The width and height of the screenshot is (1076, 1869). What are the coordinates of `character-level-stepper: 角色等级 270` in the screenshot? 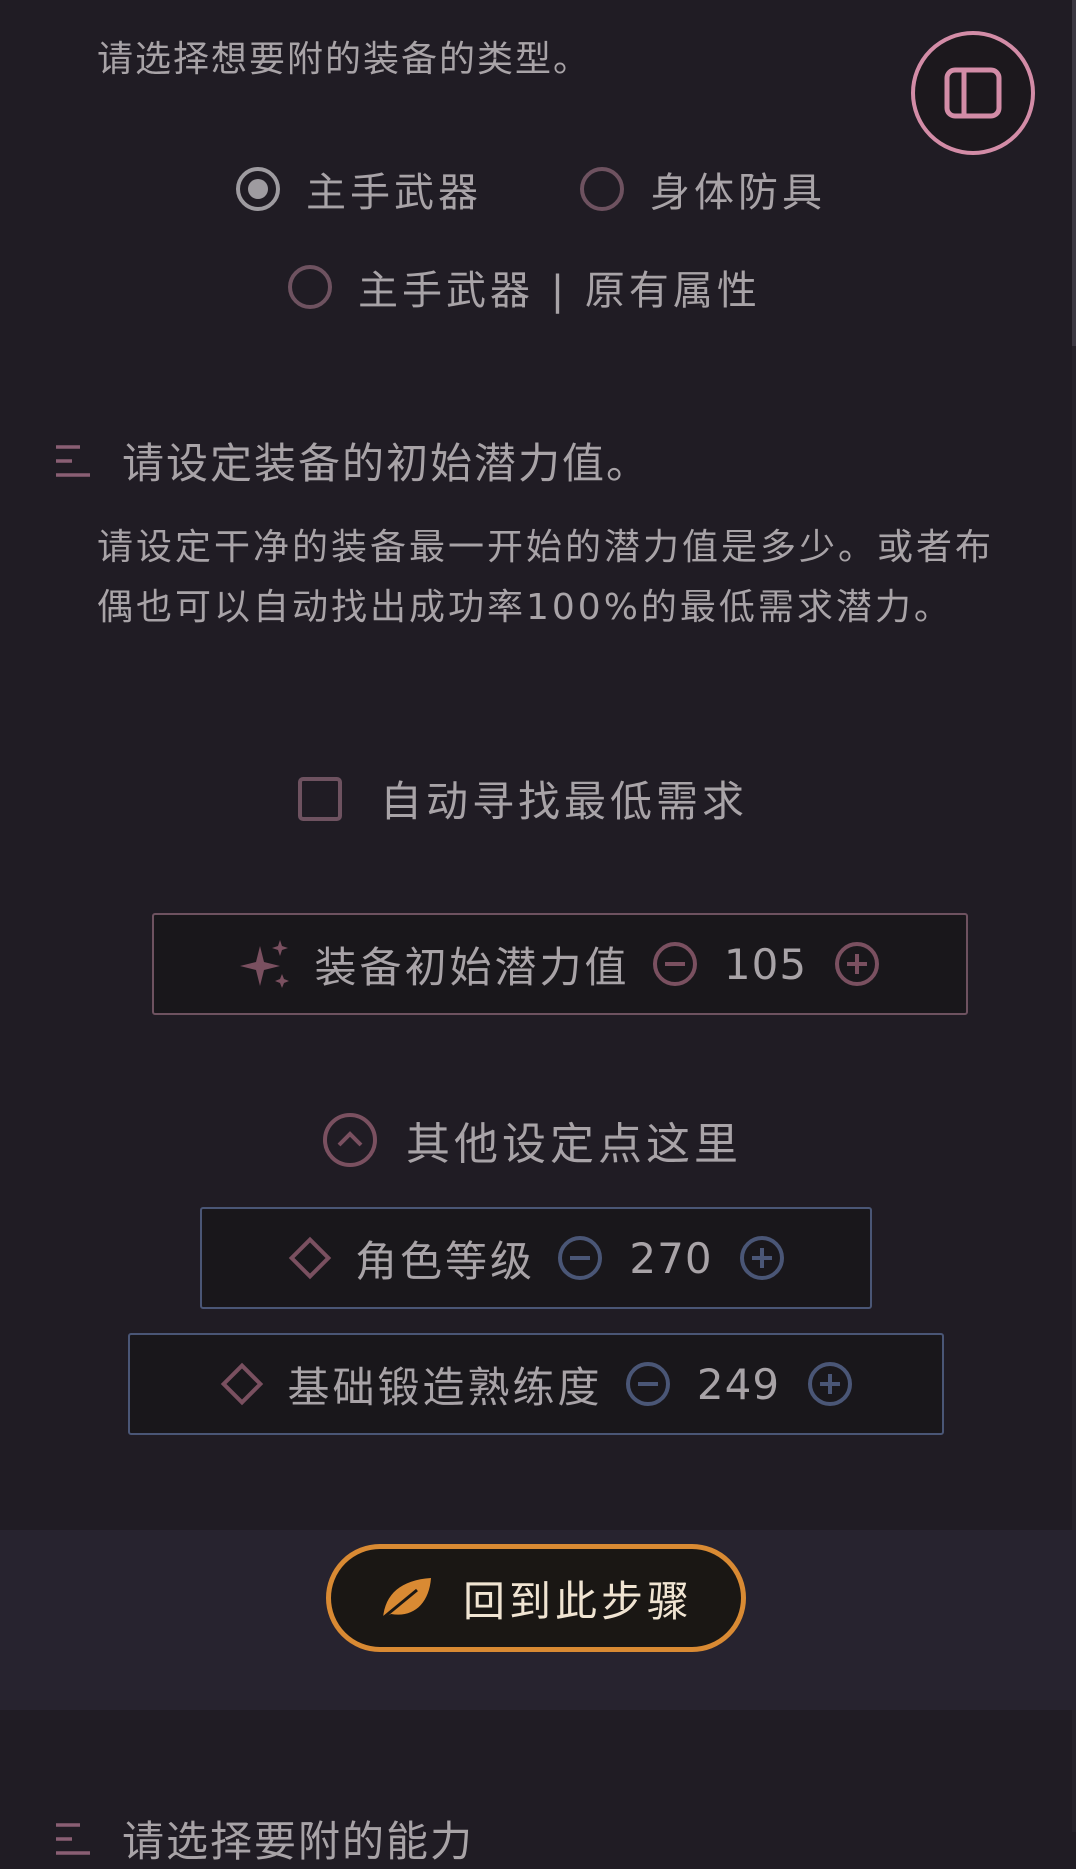 It's located at (536, 1258).